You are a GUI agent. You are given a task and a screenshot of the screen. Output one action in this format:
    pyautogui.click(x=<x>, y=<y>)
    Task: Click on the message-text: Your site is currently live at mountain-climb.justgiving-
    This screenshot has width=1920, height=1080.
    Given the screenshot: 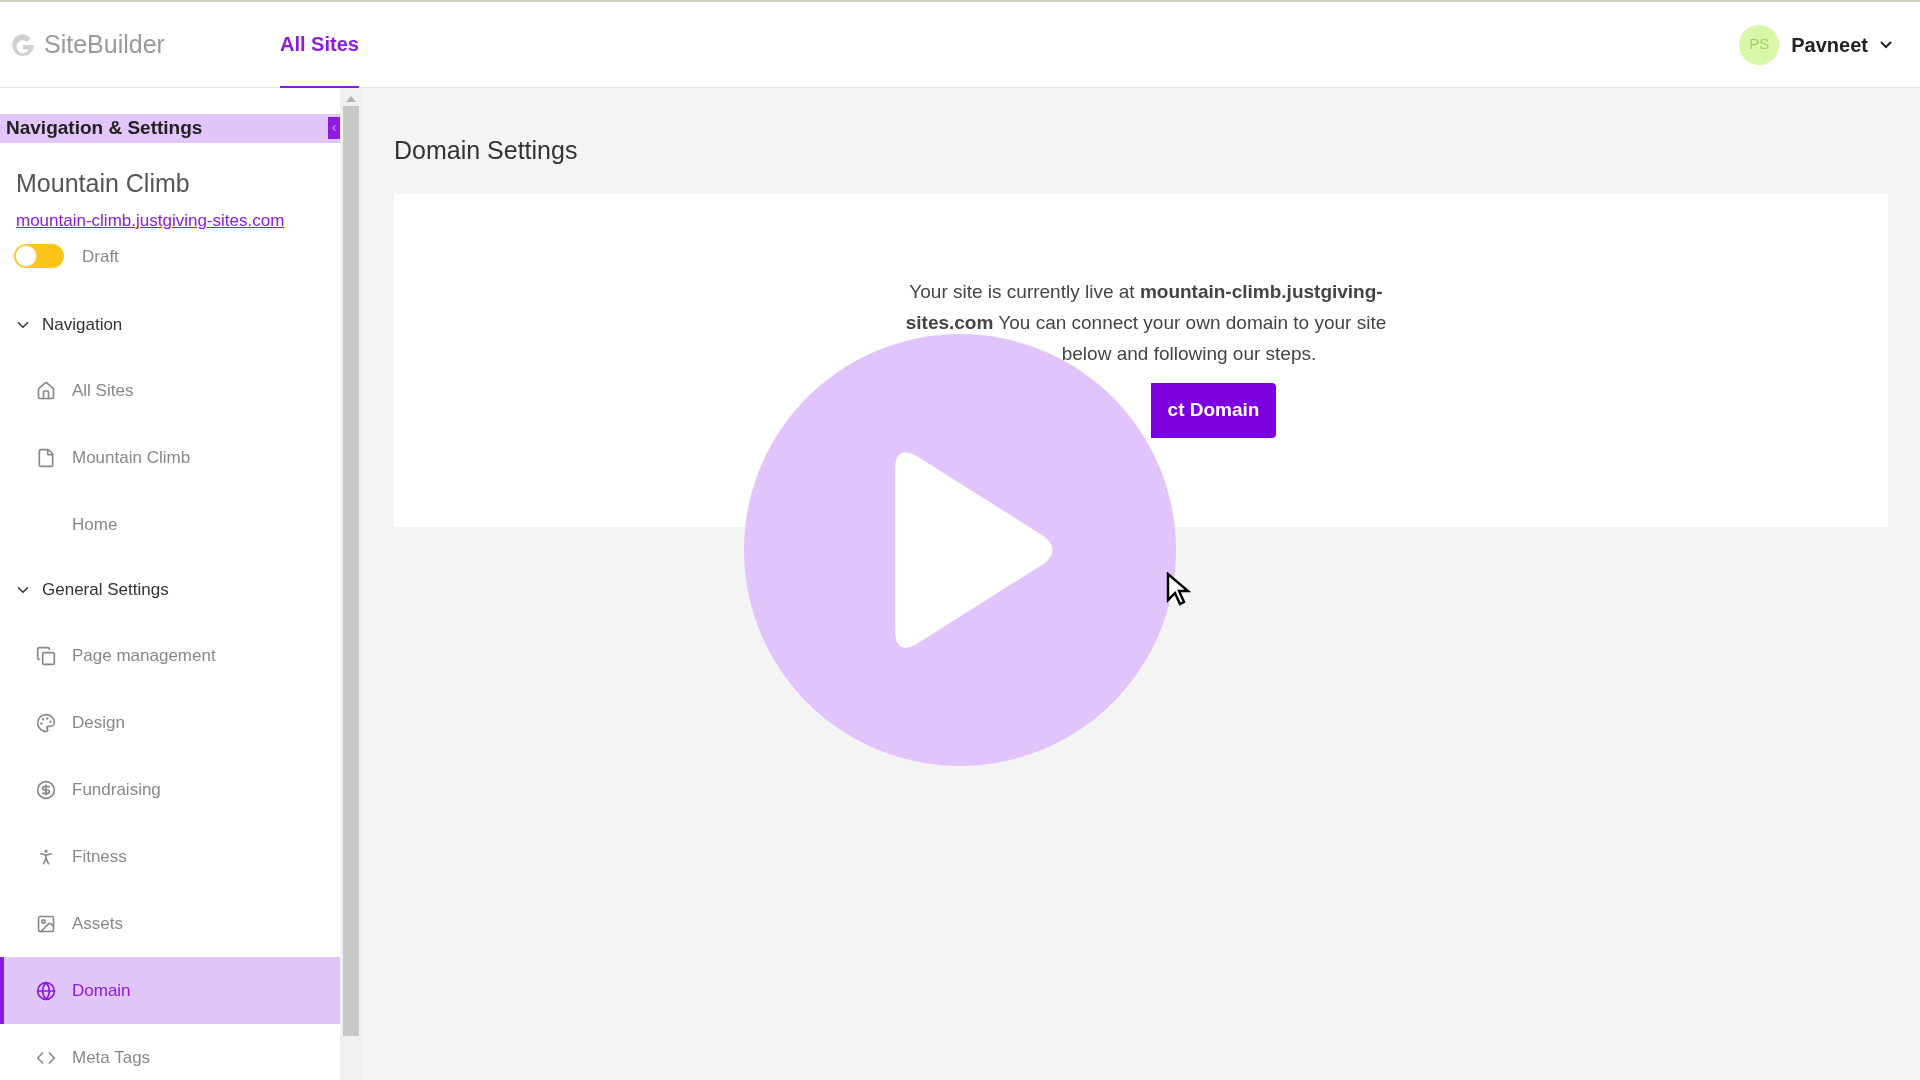 What is the action you would take?
    pyautogui.click(x=1146, y=291)
    